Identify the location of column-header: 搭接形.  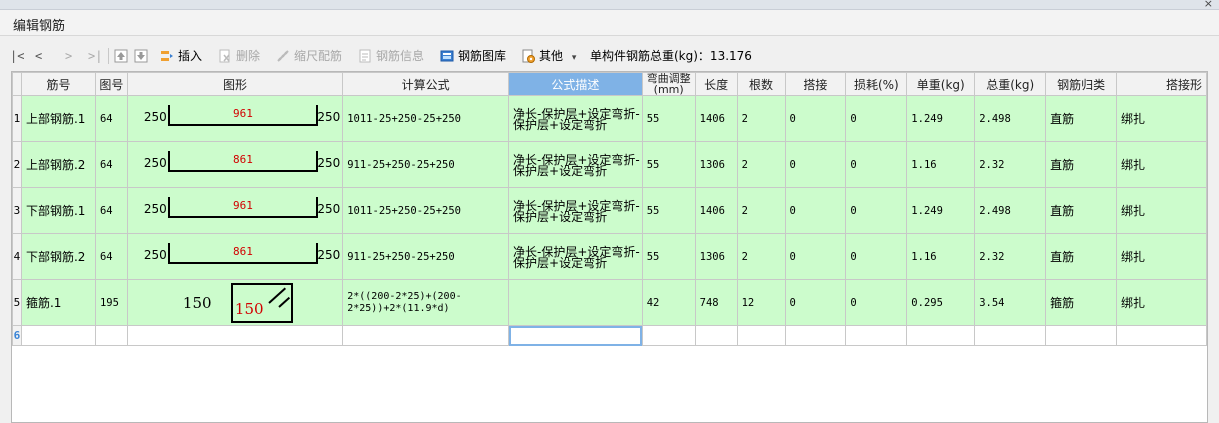
(1161, 84).